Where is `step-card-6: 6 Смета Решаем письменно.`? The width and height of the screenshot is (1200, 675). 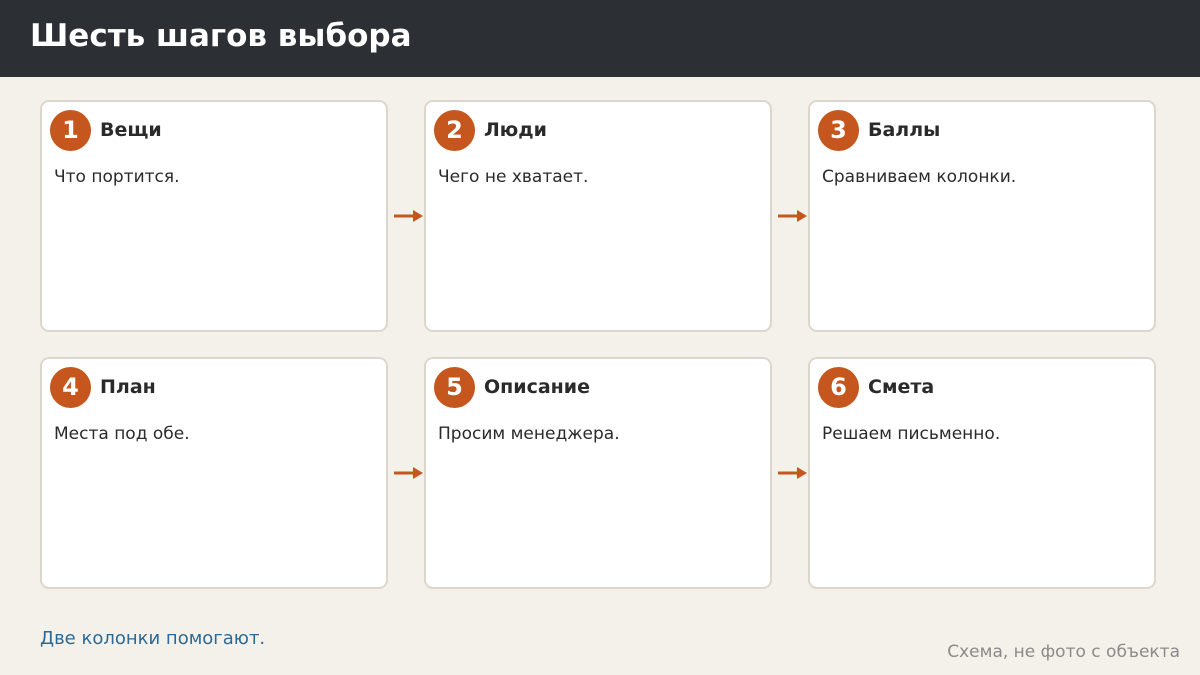 step-card-6: 6 Смета Решаем письменно. is located at coordinates (982, 473).